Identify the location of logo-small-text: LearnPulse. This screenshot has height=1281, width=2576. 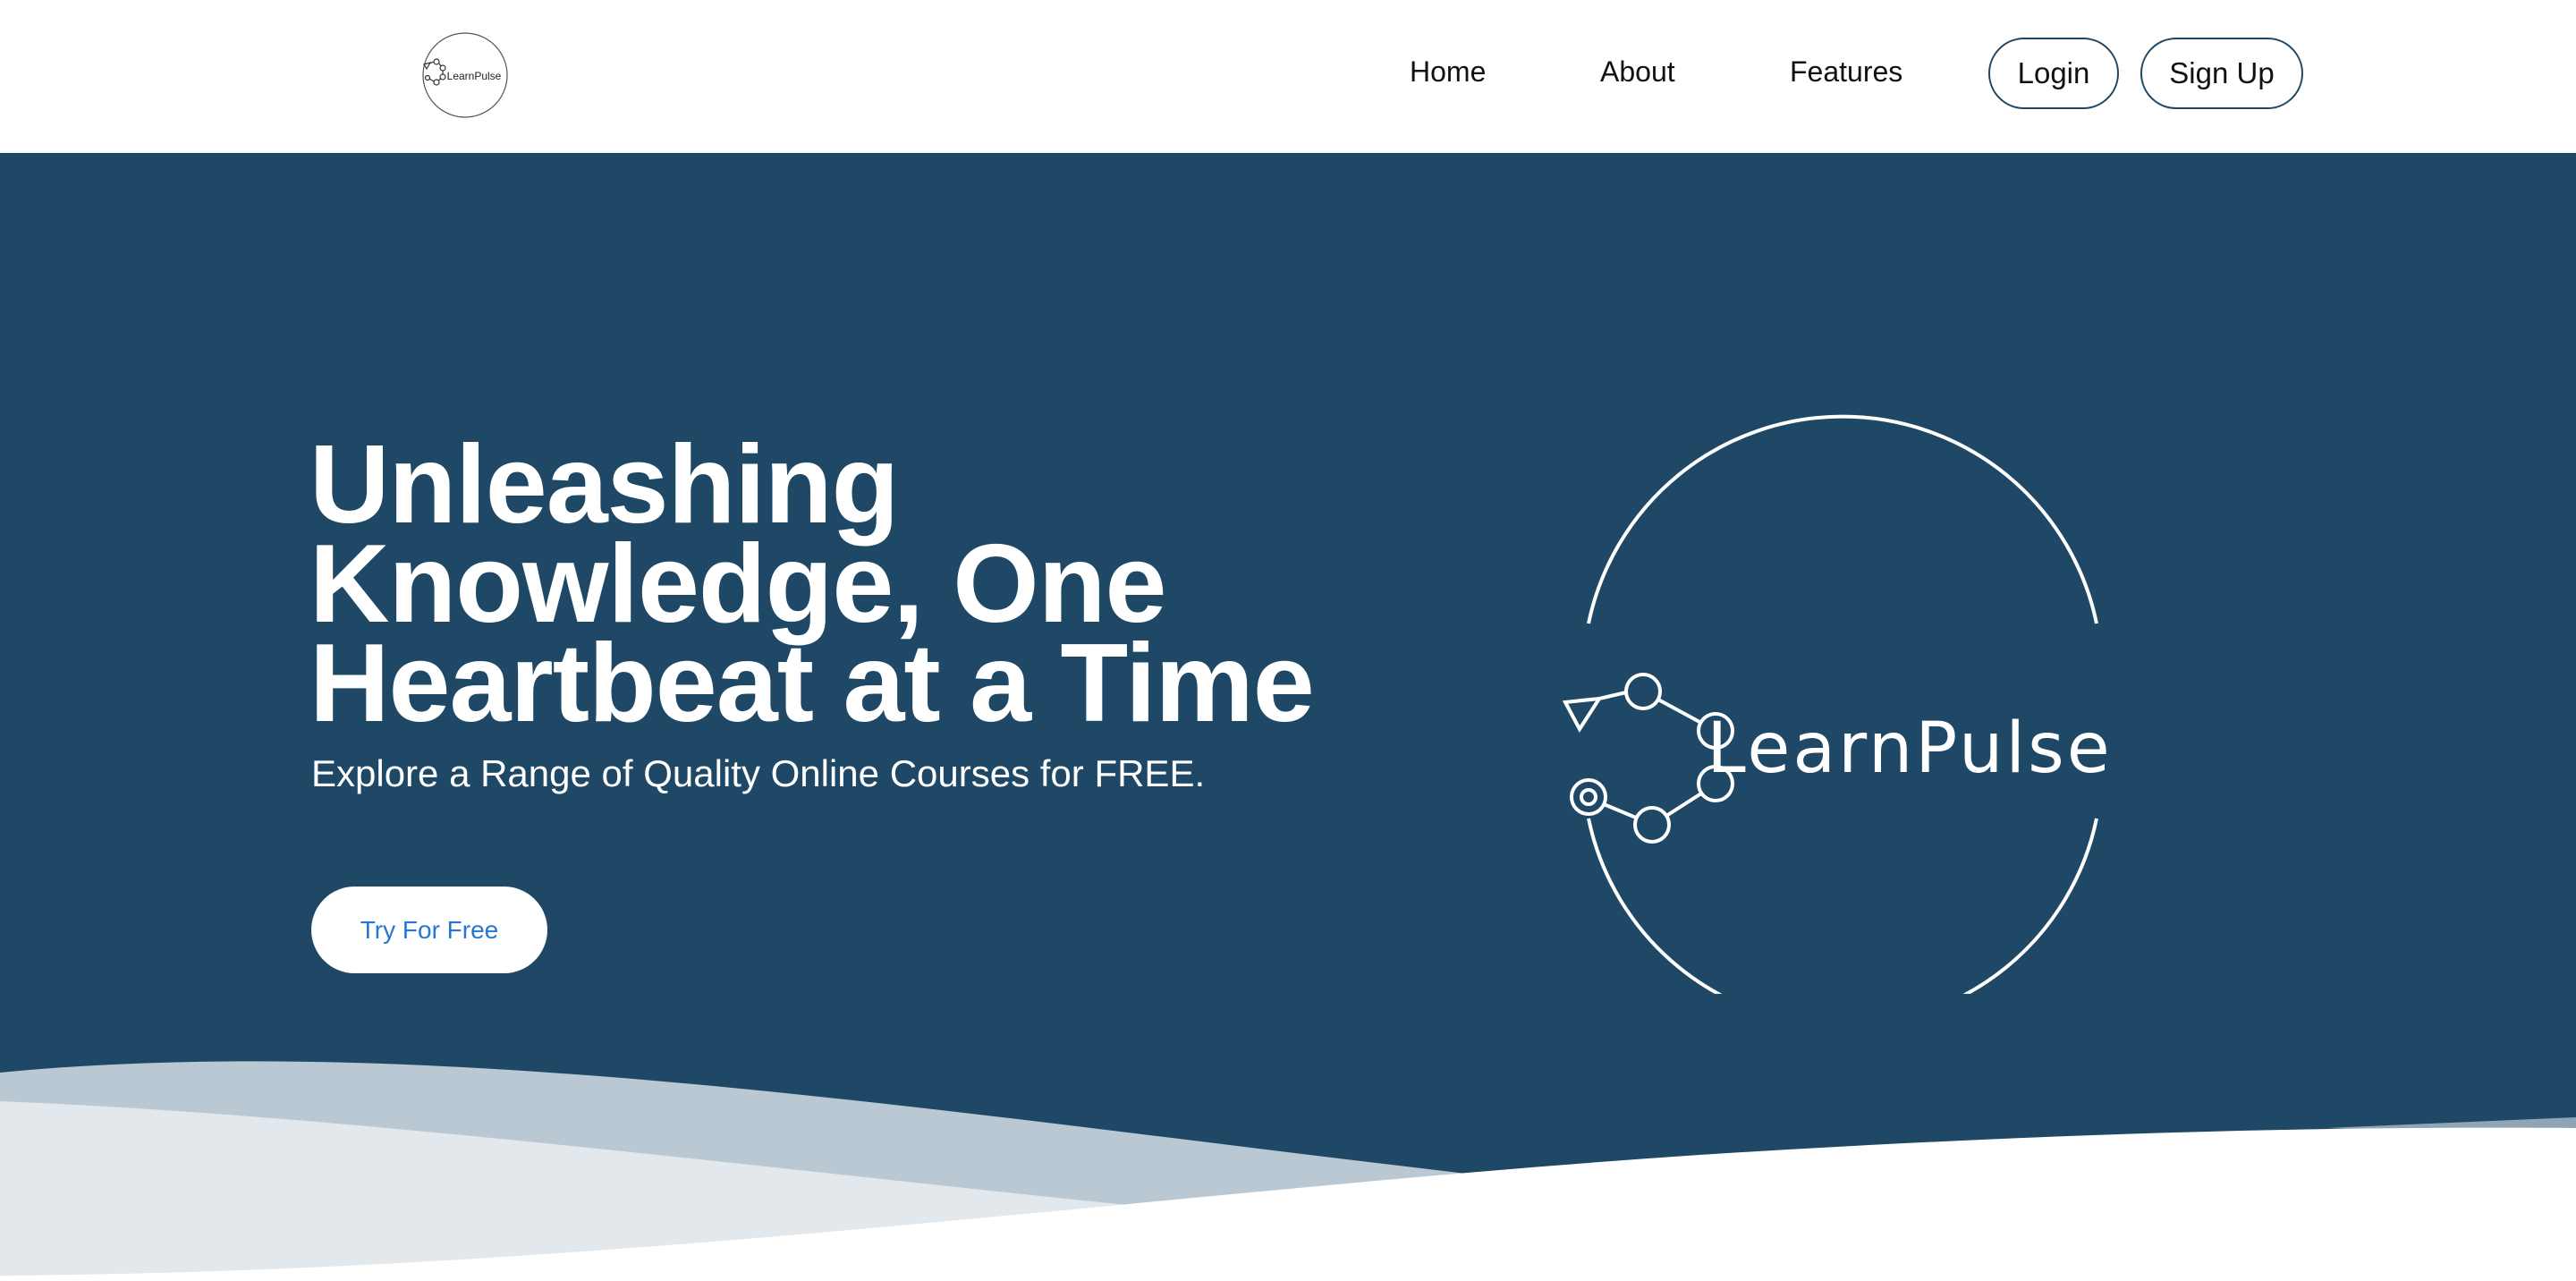
(474, 76).